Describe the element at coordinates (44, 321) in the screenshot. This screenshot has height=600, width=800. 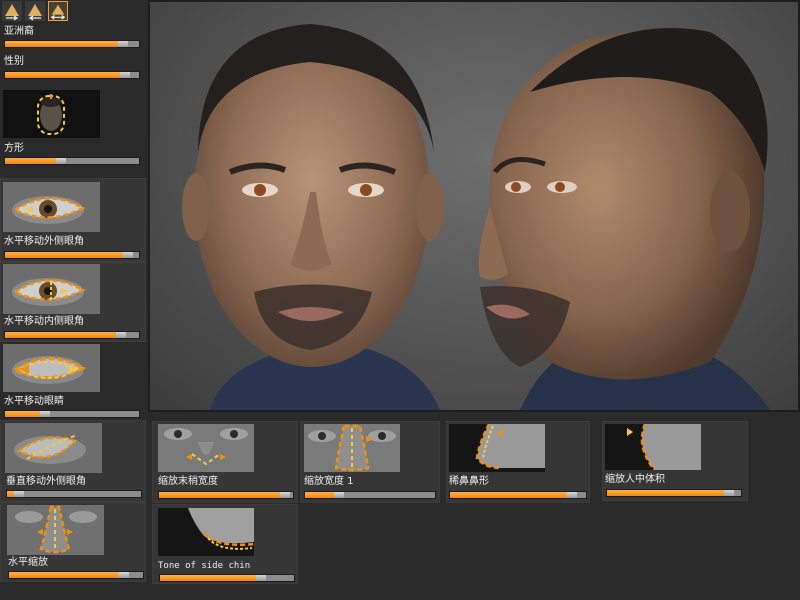
I see `slider-label-inner-eye-corner: 水平移动内侧眼角` at that location.